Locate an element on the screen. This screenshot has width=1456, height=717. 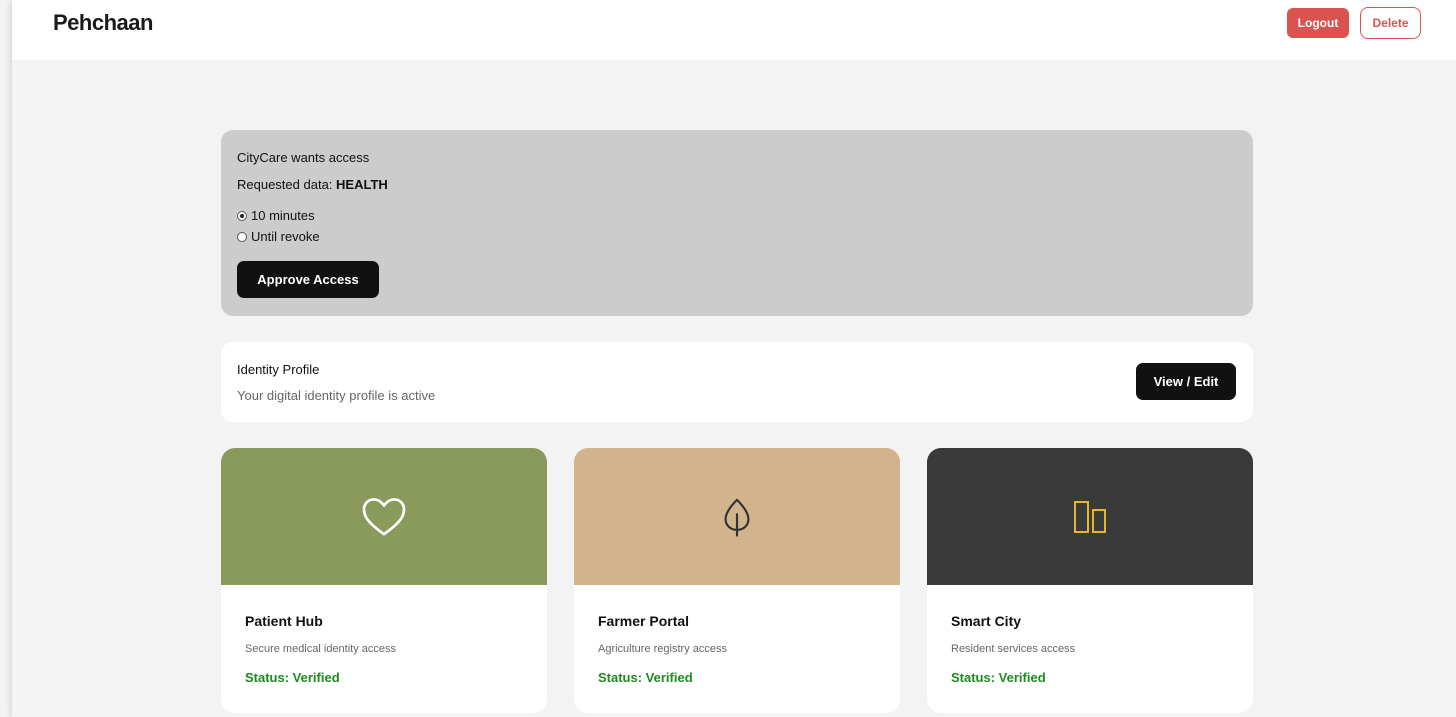
duration-option-label: Until revoke is located at coordinates (285, 236).